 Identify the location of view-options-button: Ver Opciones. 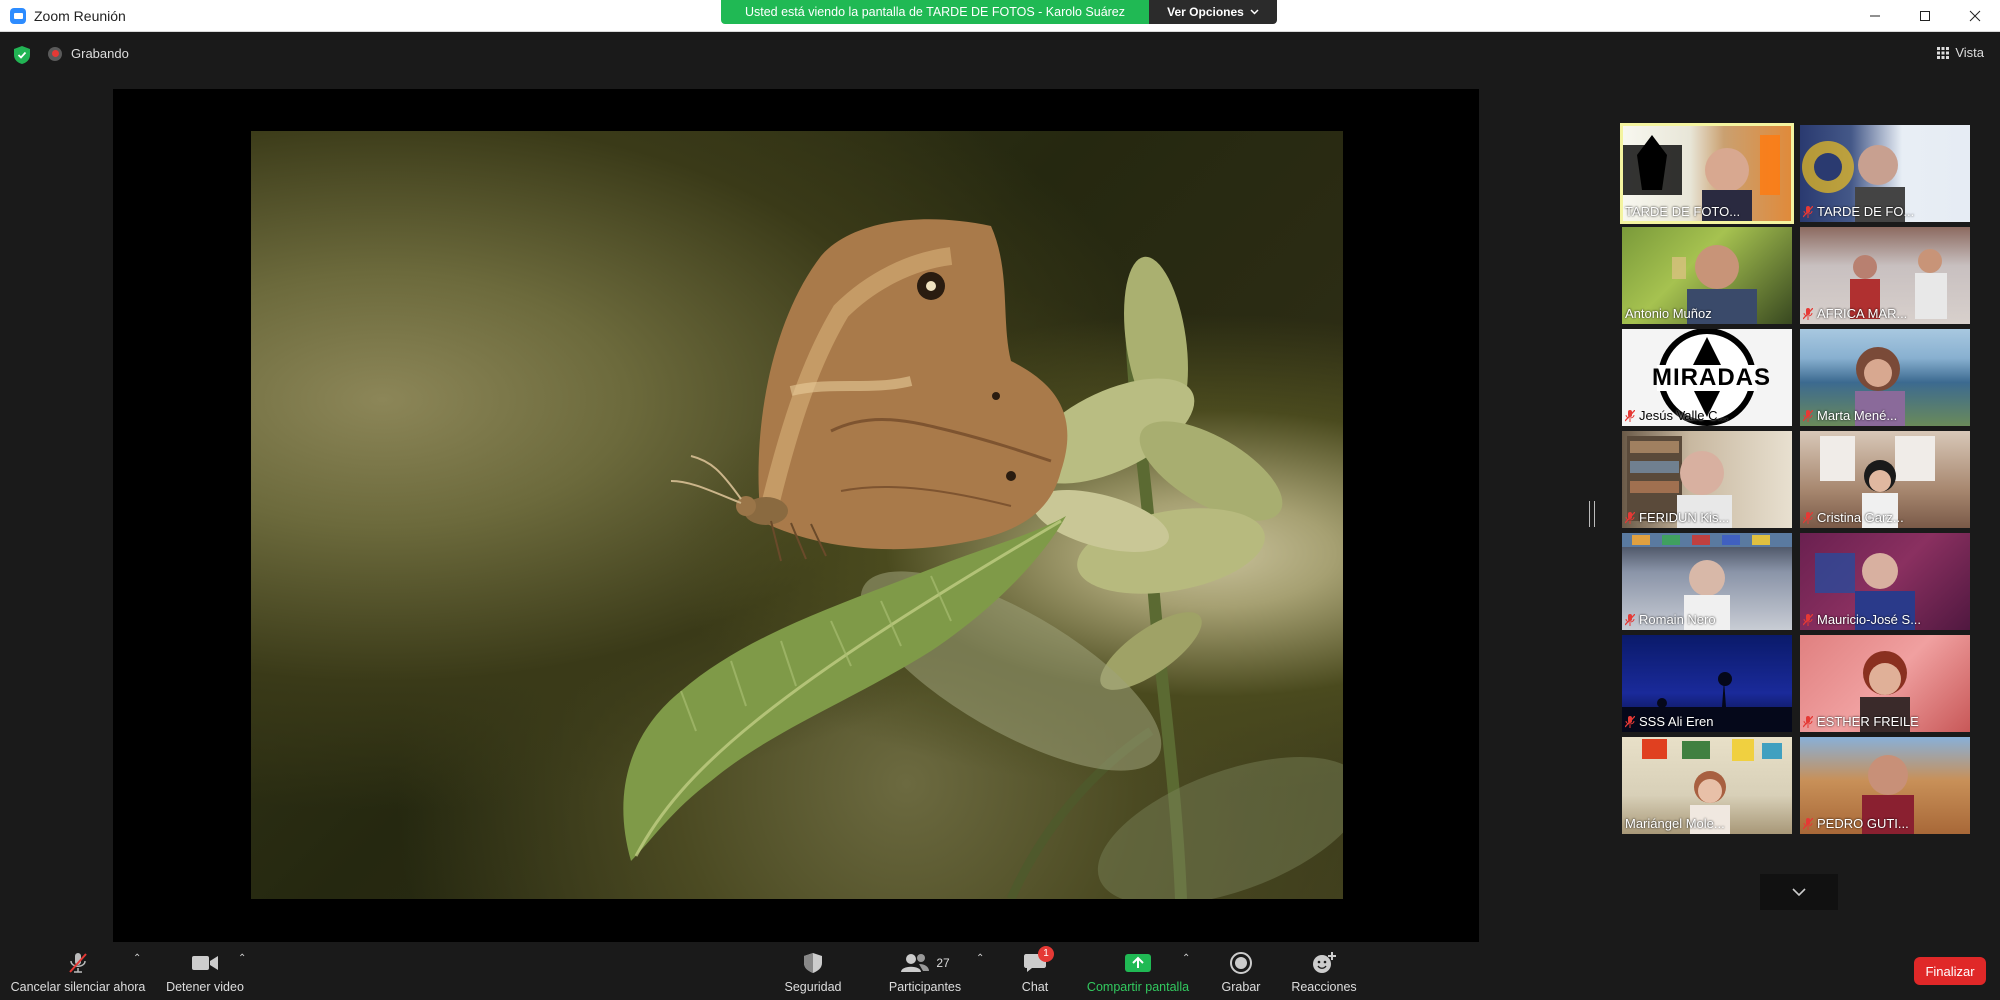
(1213, 12).